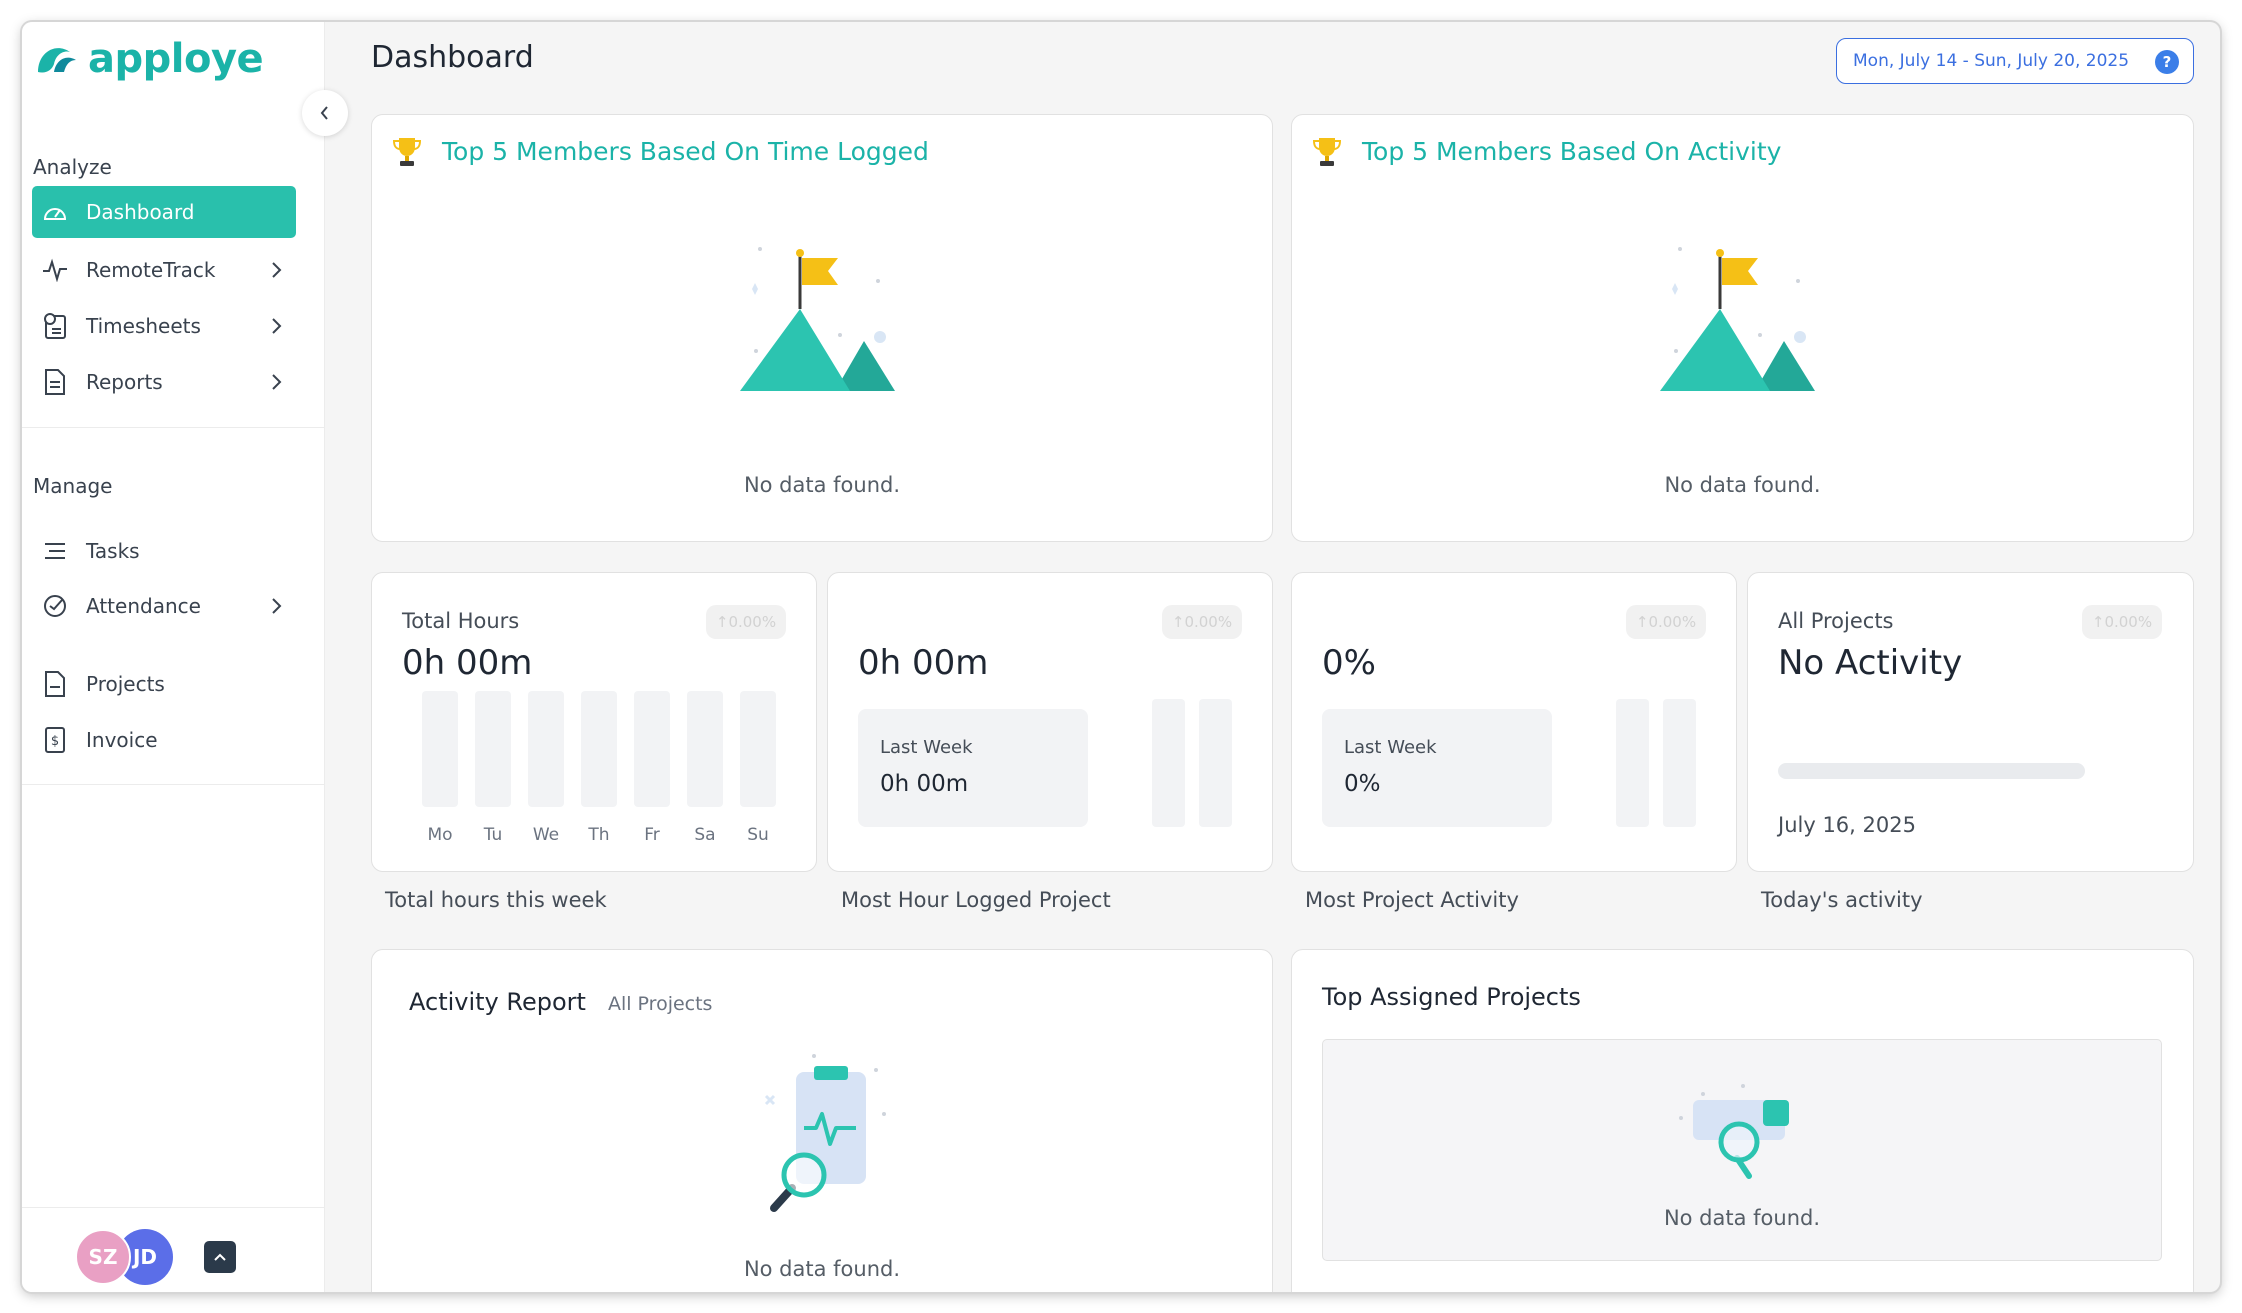  I want to click on card-title: Top 5 Members Based On Time Logged, so click(685, 151).